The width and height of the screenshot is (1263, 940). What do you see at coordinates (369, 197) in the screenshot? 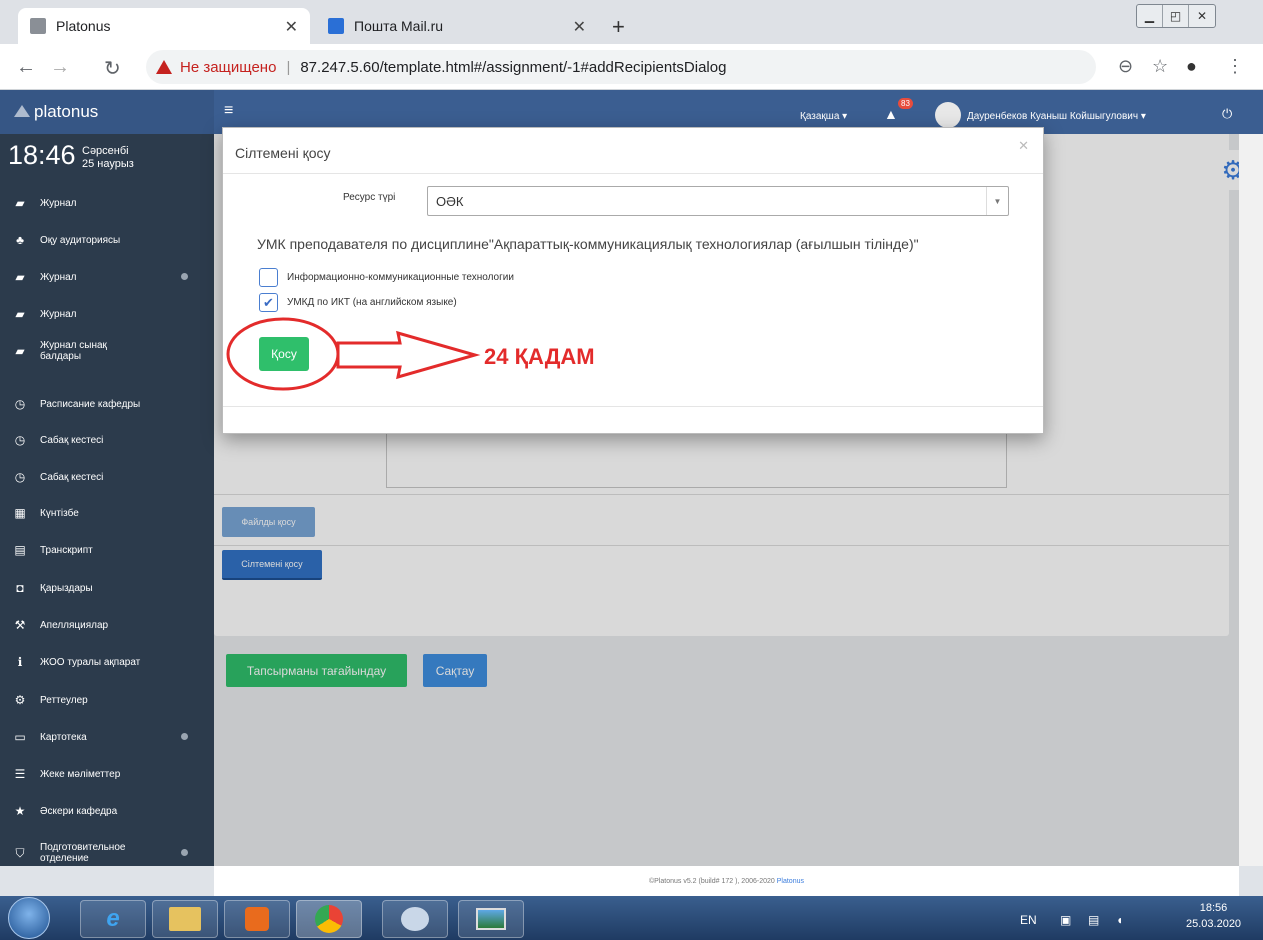
I see `resource-type-label: Ресурс түрі` at bounding box center [369, 197].